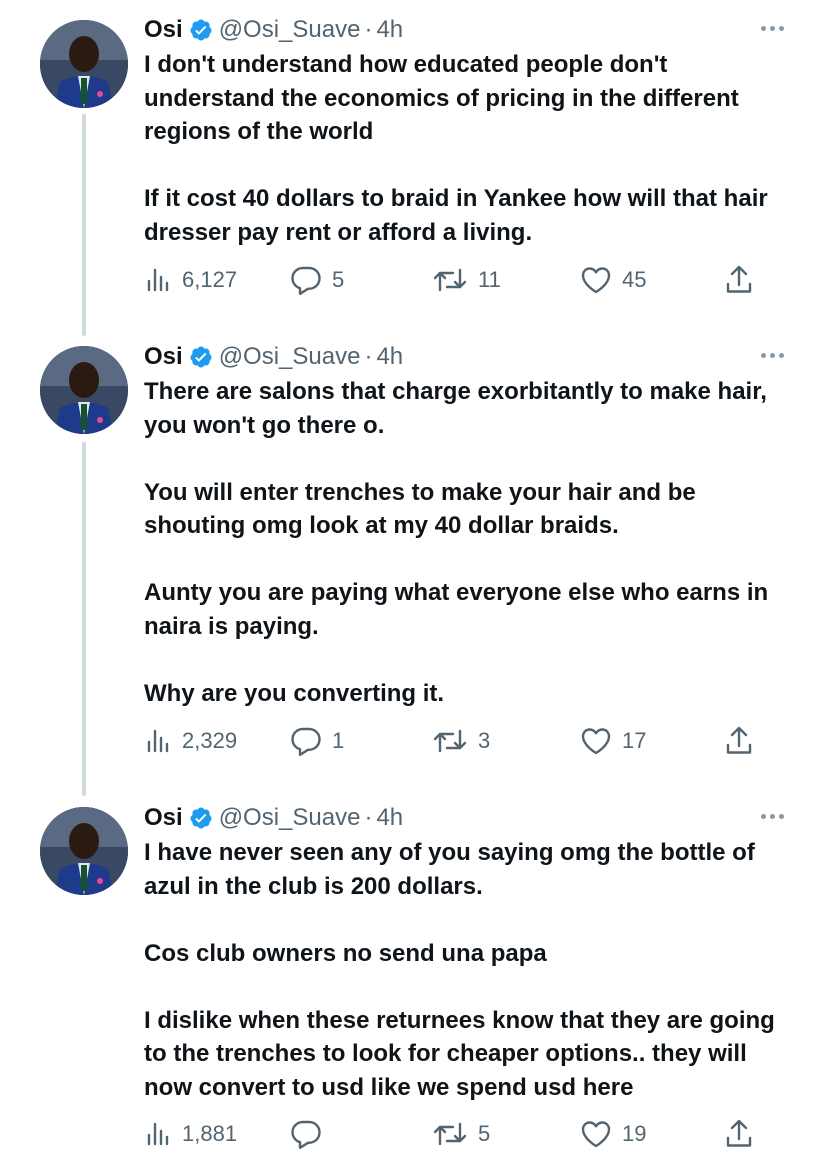  I want to click on like-button: 17, so click(613, 741).